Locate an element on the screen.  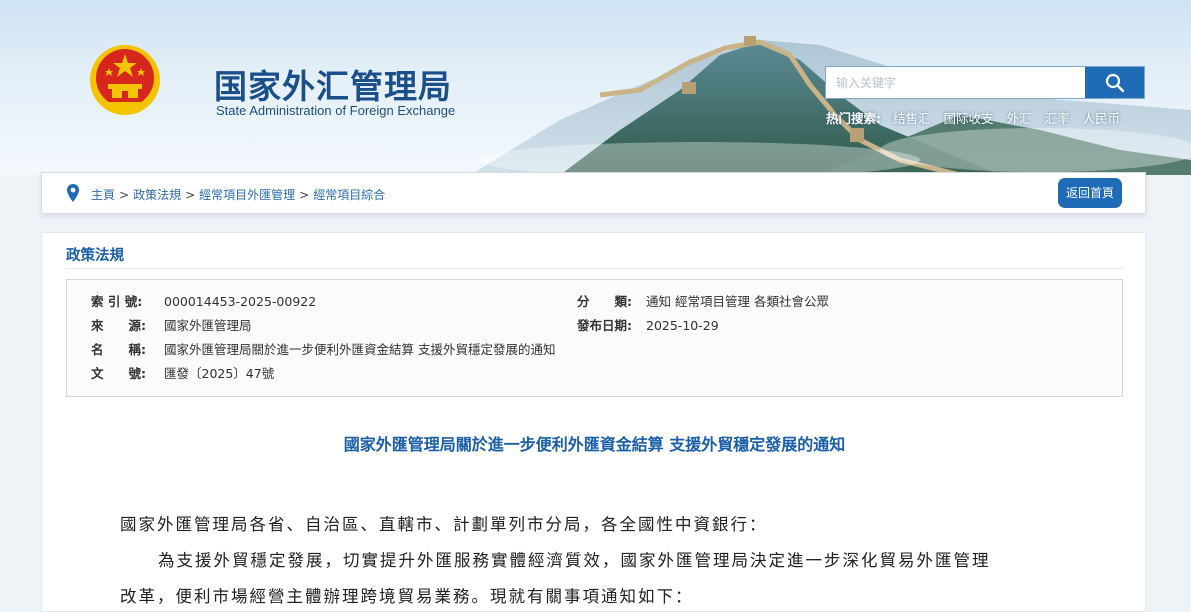
location-pin-icon is located at coordinates (73, 193).